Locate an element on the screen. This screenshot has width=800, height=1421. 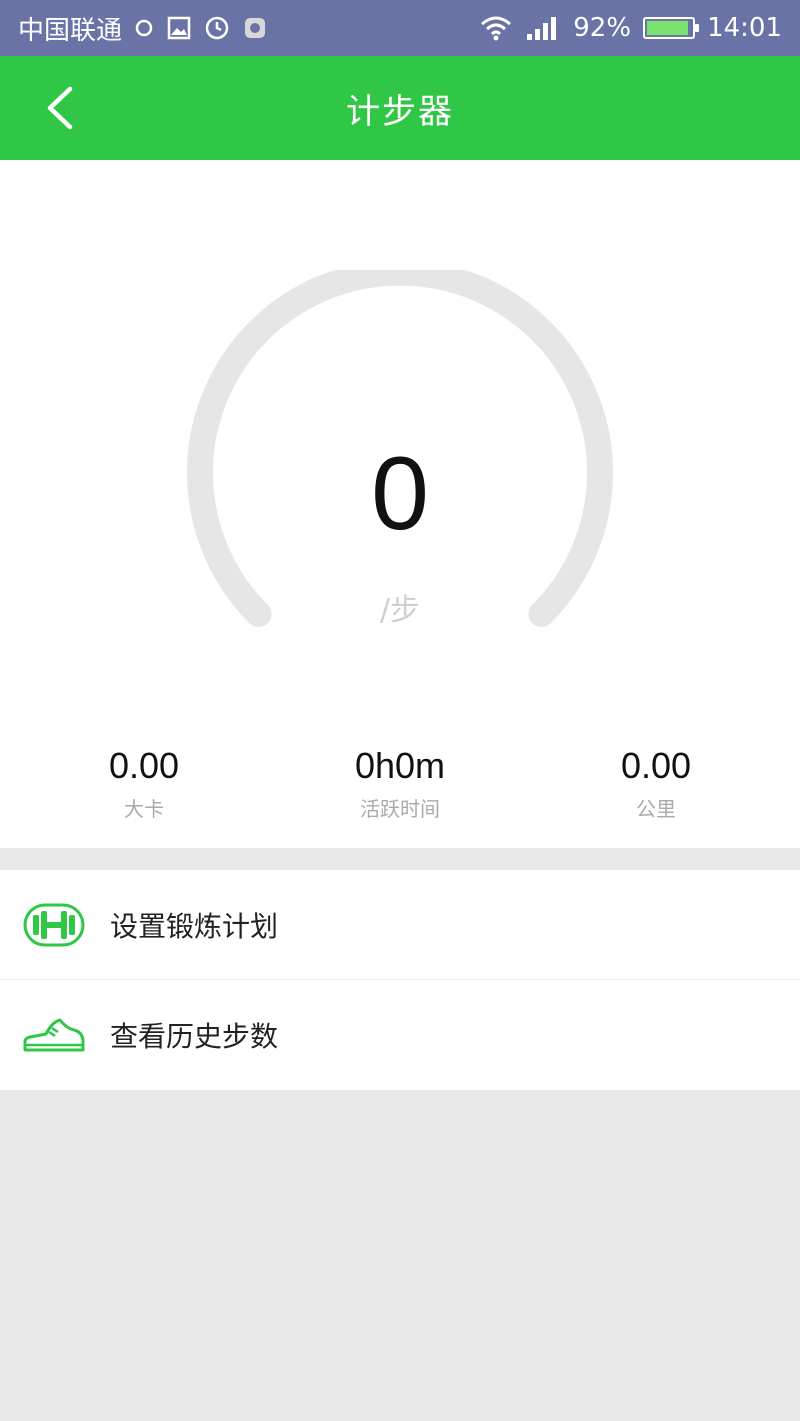
page-title: 计步器 is located at coordinates (400, 111).